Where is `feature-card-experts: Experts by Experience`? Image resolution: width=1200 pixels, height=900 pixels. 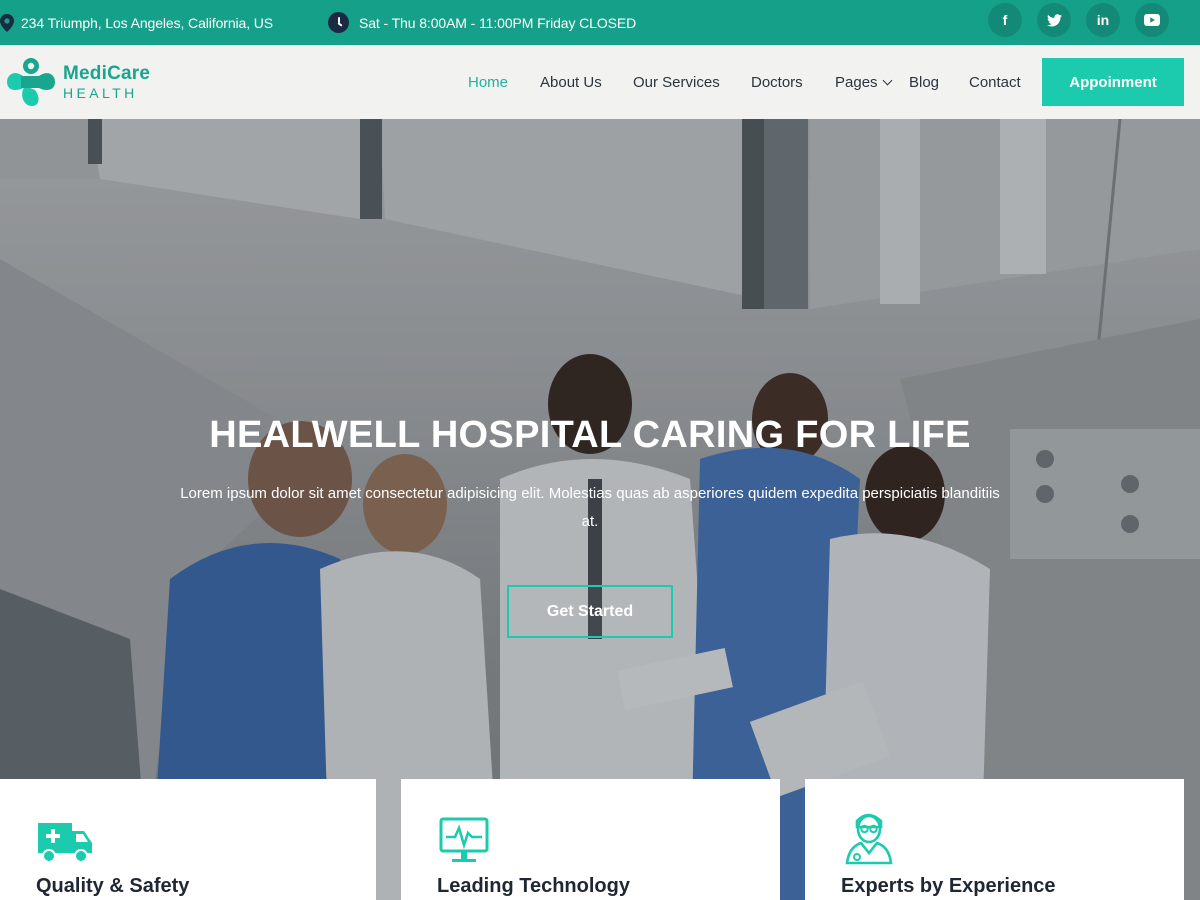
feature-card-experts: Experts by Experience is located at coordinates (994, 839).